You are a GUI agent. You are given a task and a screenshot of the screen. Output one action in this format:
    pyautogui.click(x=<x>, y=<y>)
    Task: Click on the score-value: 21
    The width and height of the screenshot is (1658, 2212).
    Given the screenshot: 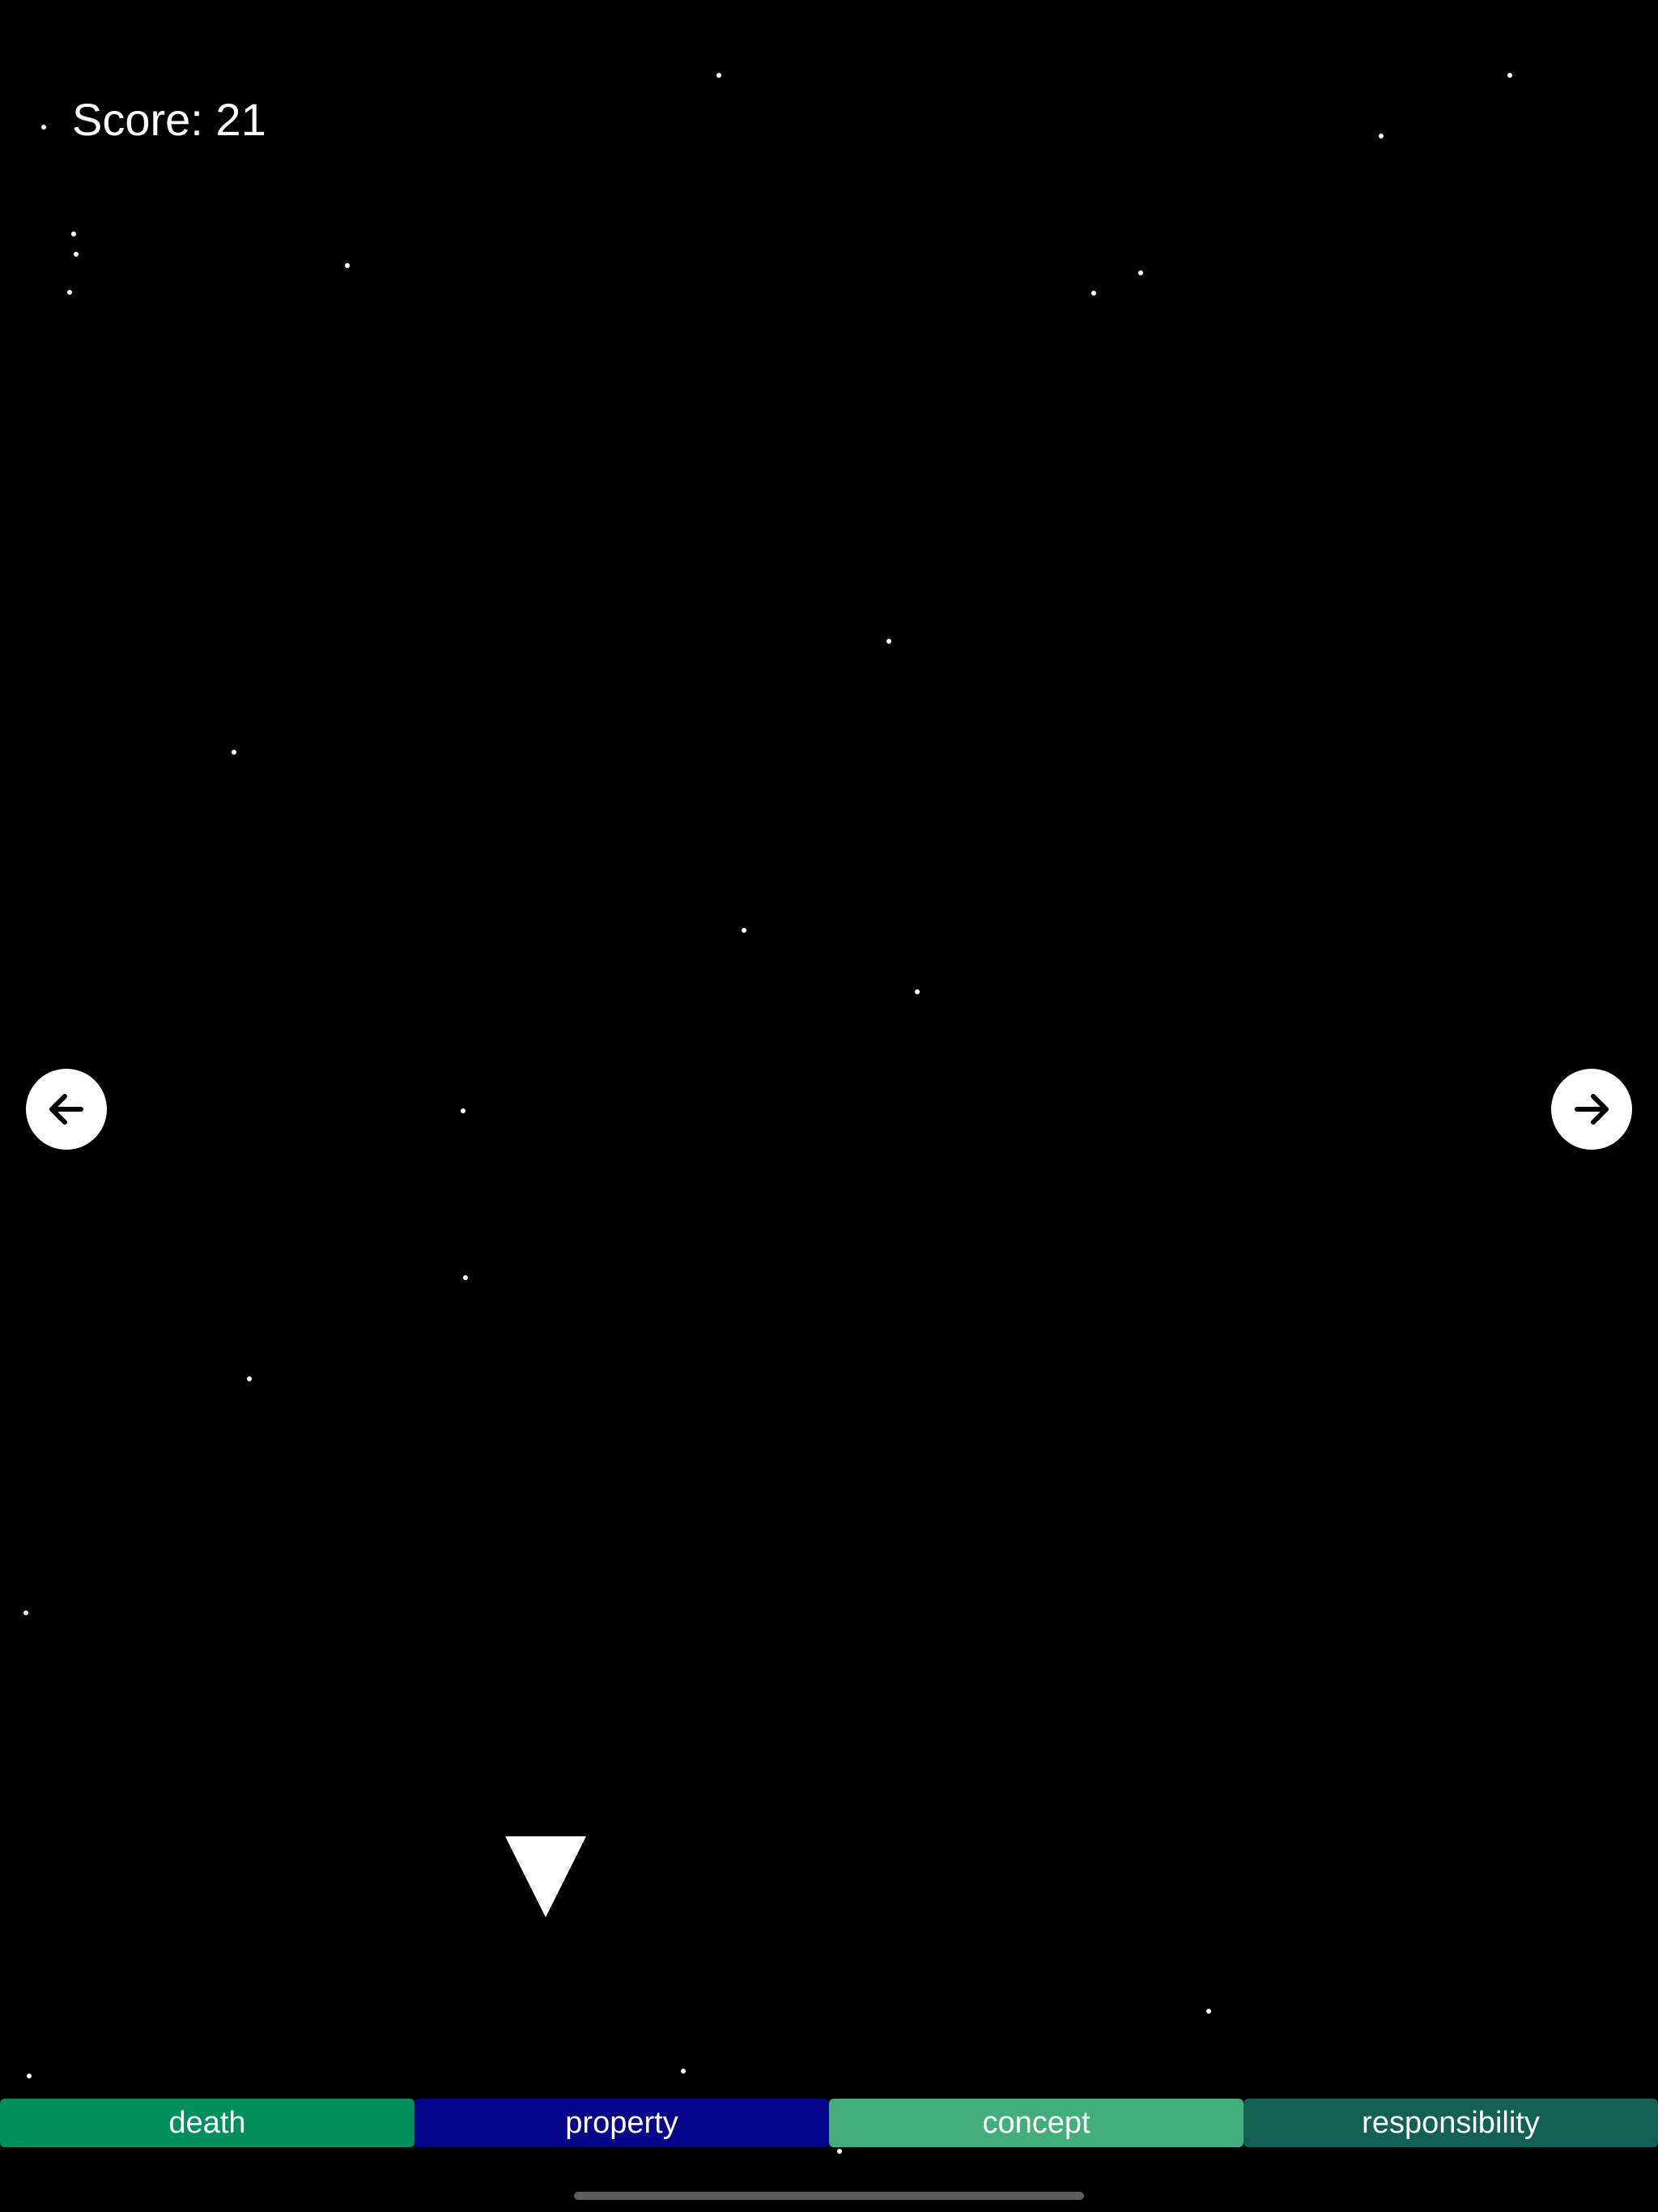 What is the action you would take?
    pyautogui.click(x=240, y=120)
    